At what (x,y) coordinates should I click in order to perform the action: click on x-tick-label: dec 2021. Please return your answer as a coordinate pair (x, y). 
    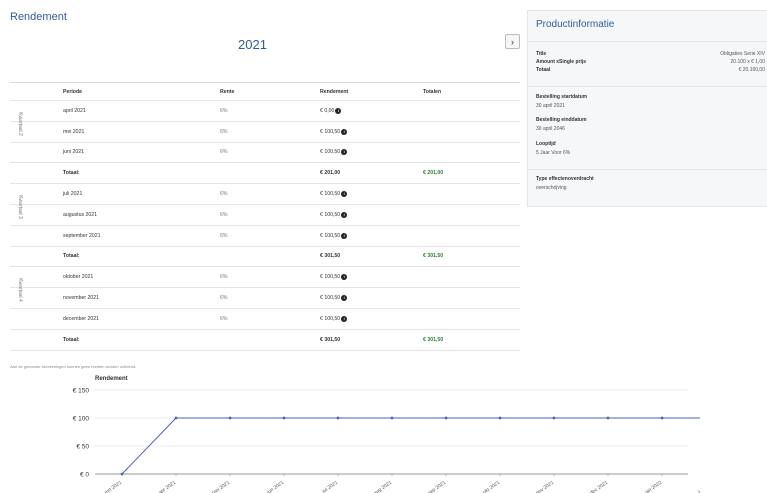
    Looking at the image, I should click on (599, 486).